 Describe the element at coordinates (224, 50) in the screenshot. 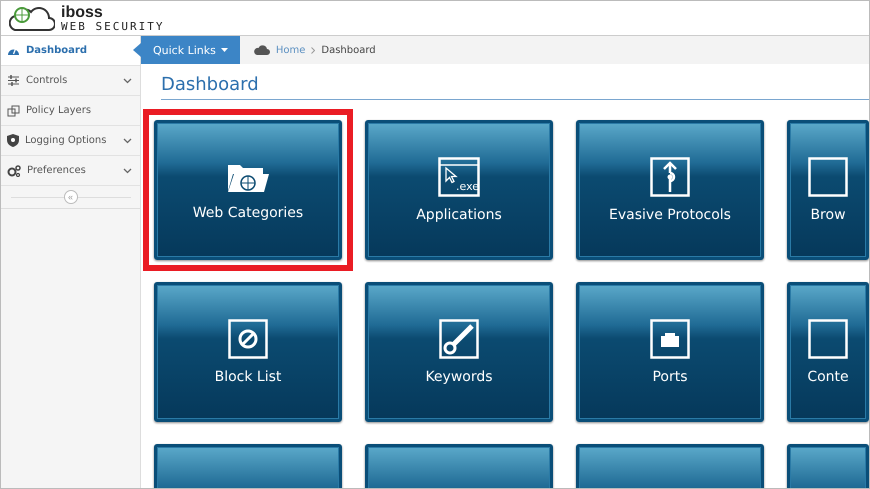

I see `caret-icon` at that location.